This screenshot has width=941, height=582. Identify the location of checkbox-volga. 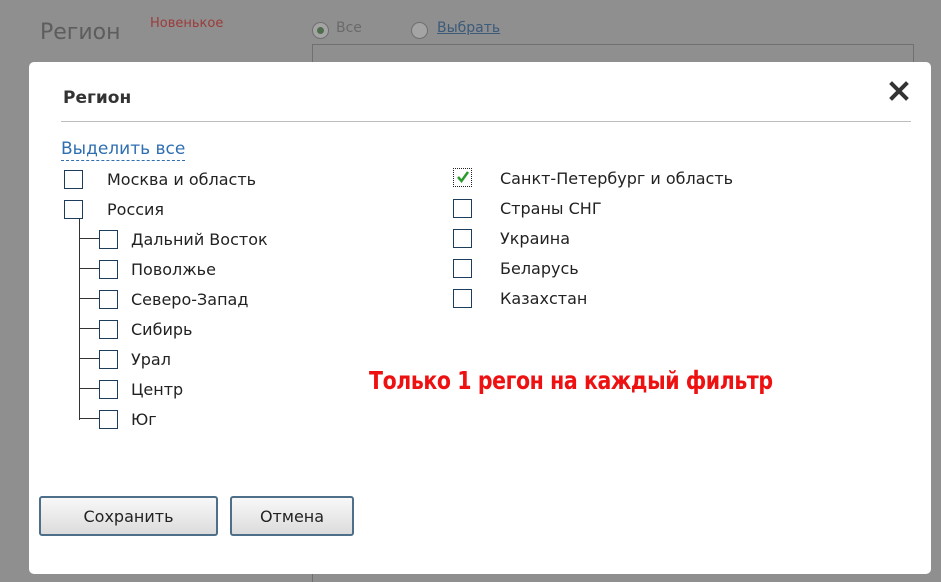
(108, 269).